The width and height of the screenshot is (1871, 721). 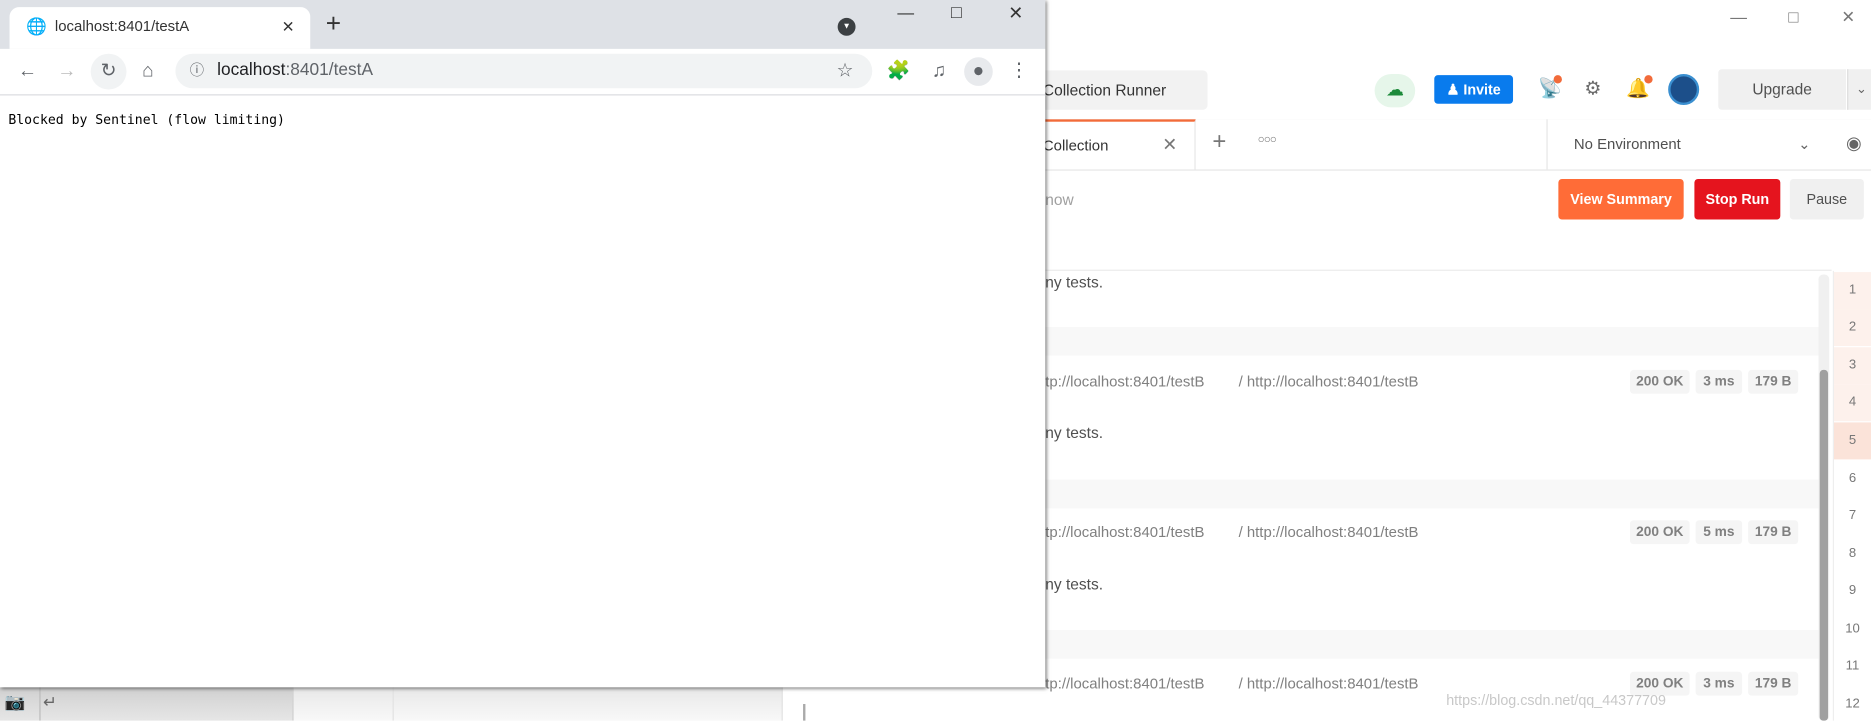 What do you see at coordinates (1556, 700) in the screenshot?
I see `watermark: https://blog.csdn.net/qq_44377709` at bounding box center [1556, 700].